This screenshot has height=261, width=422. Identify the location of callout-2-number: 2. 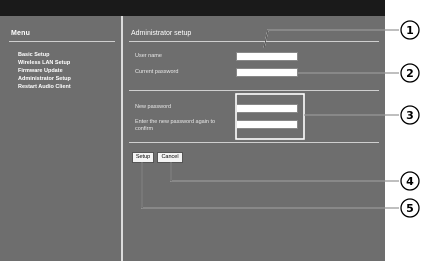
(410, 73).